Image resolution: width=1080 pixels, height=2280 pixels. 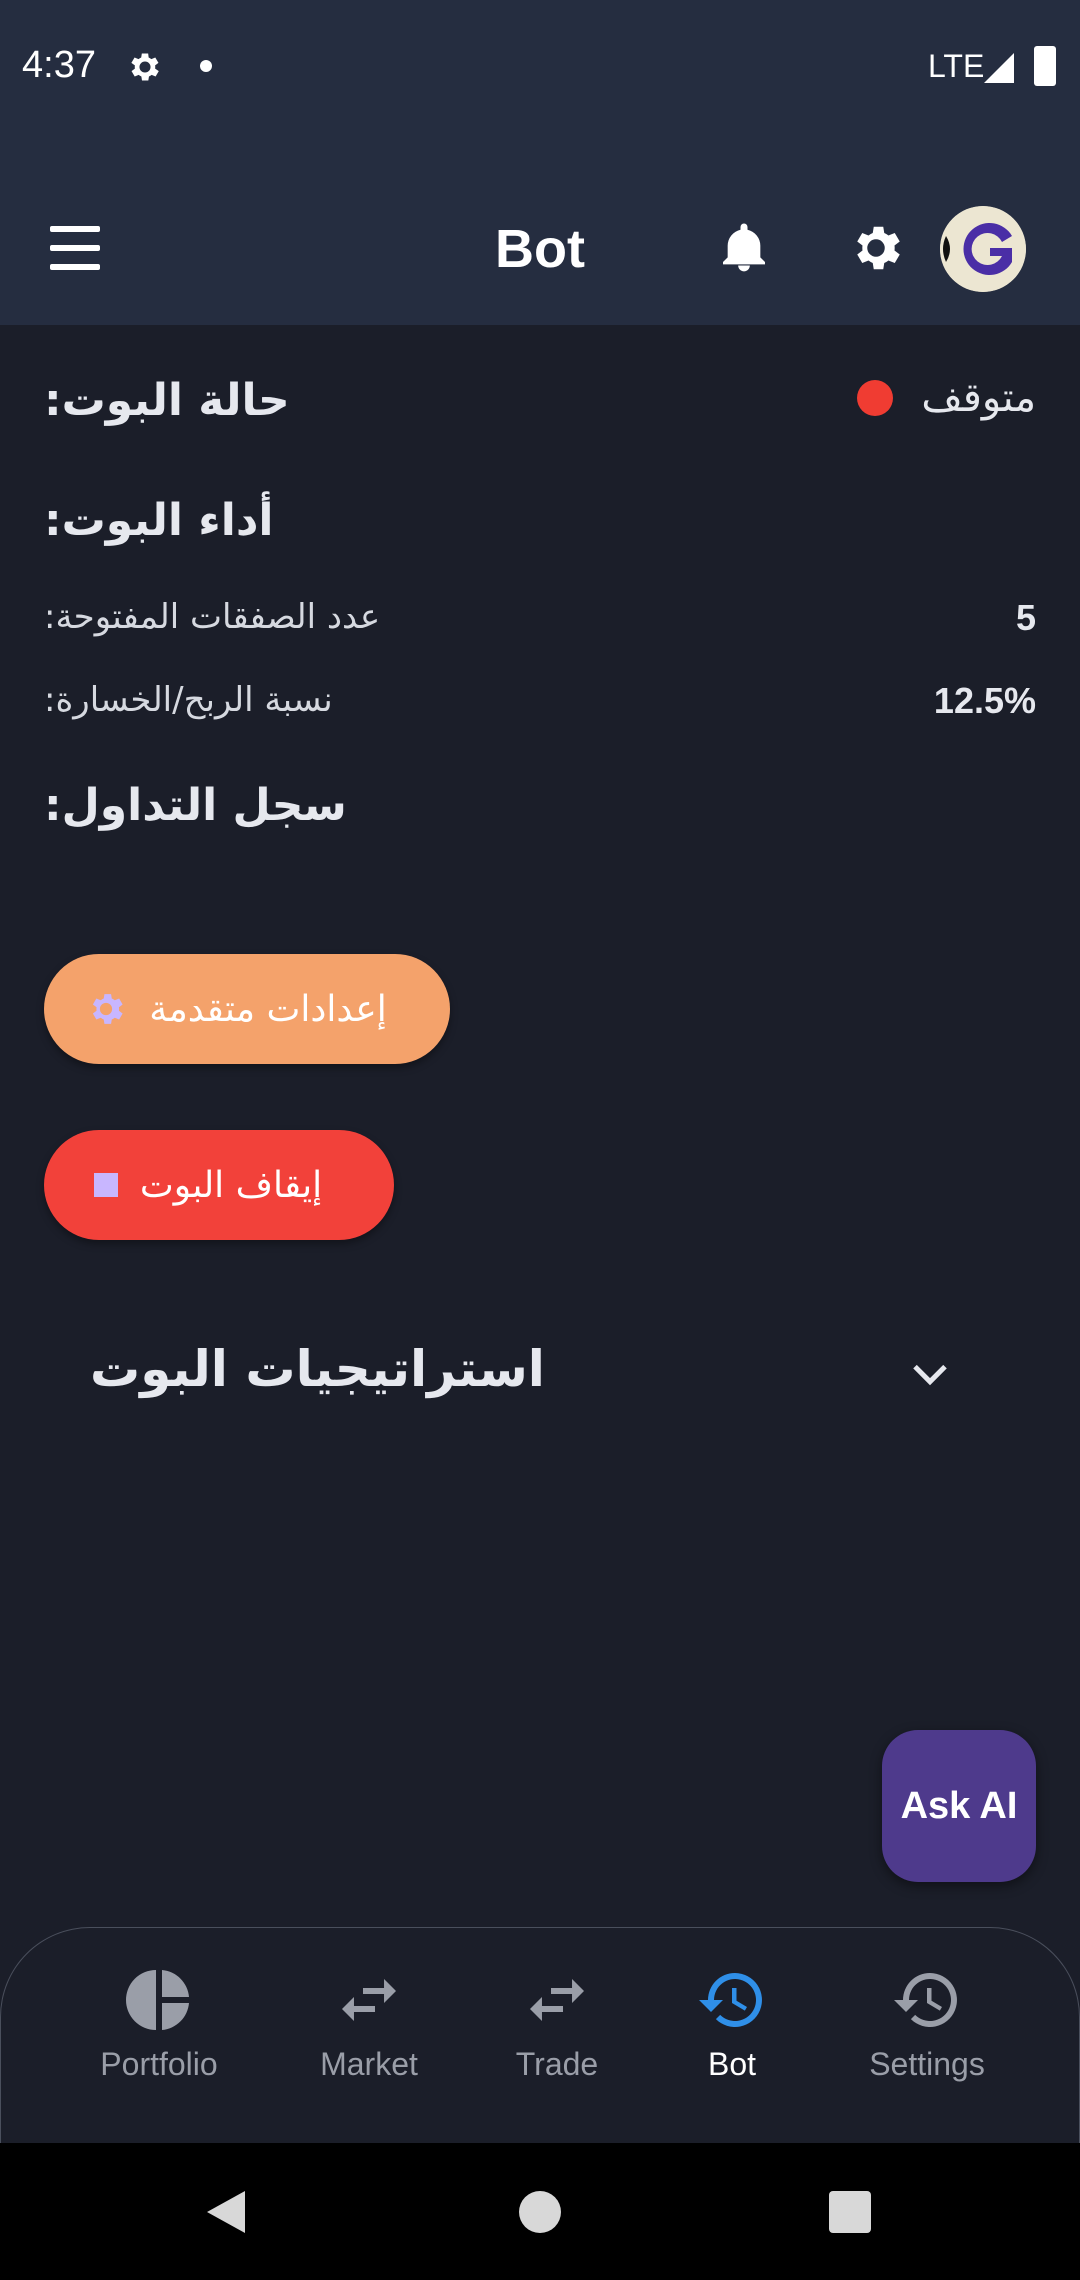 What do you see at coordinates (108, 1009) in the screenshot?
I see `gear-icon` at bounding box center [108, 1009].